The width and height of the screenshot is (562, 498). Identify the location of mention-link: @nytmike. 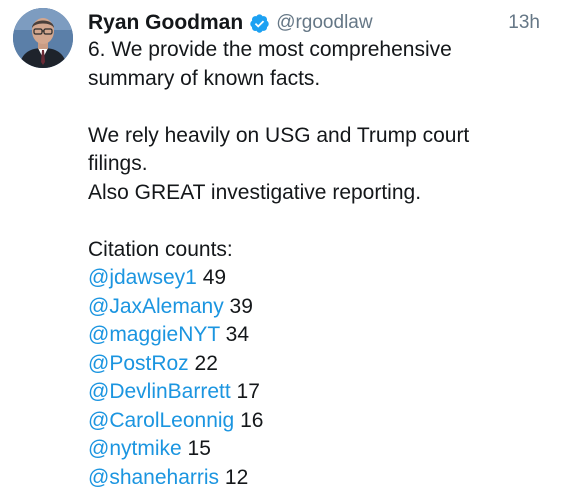
(135, 448).